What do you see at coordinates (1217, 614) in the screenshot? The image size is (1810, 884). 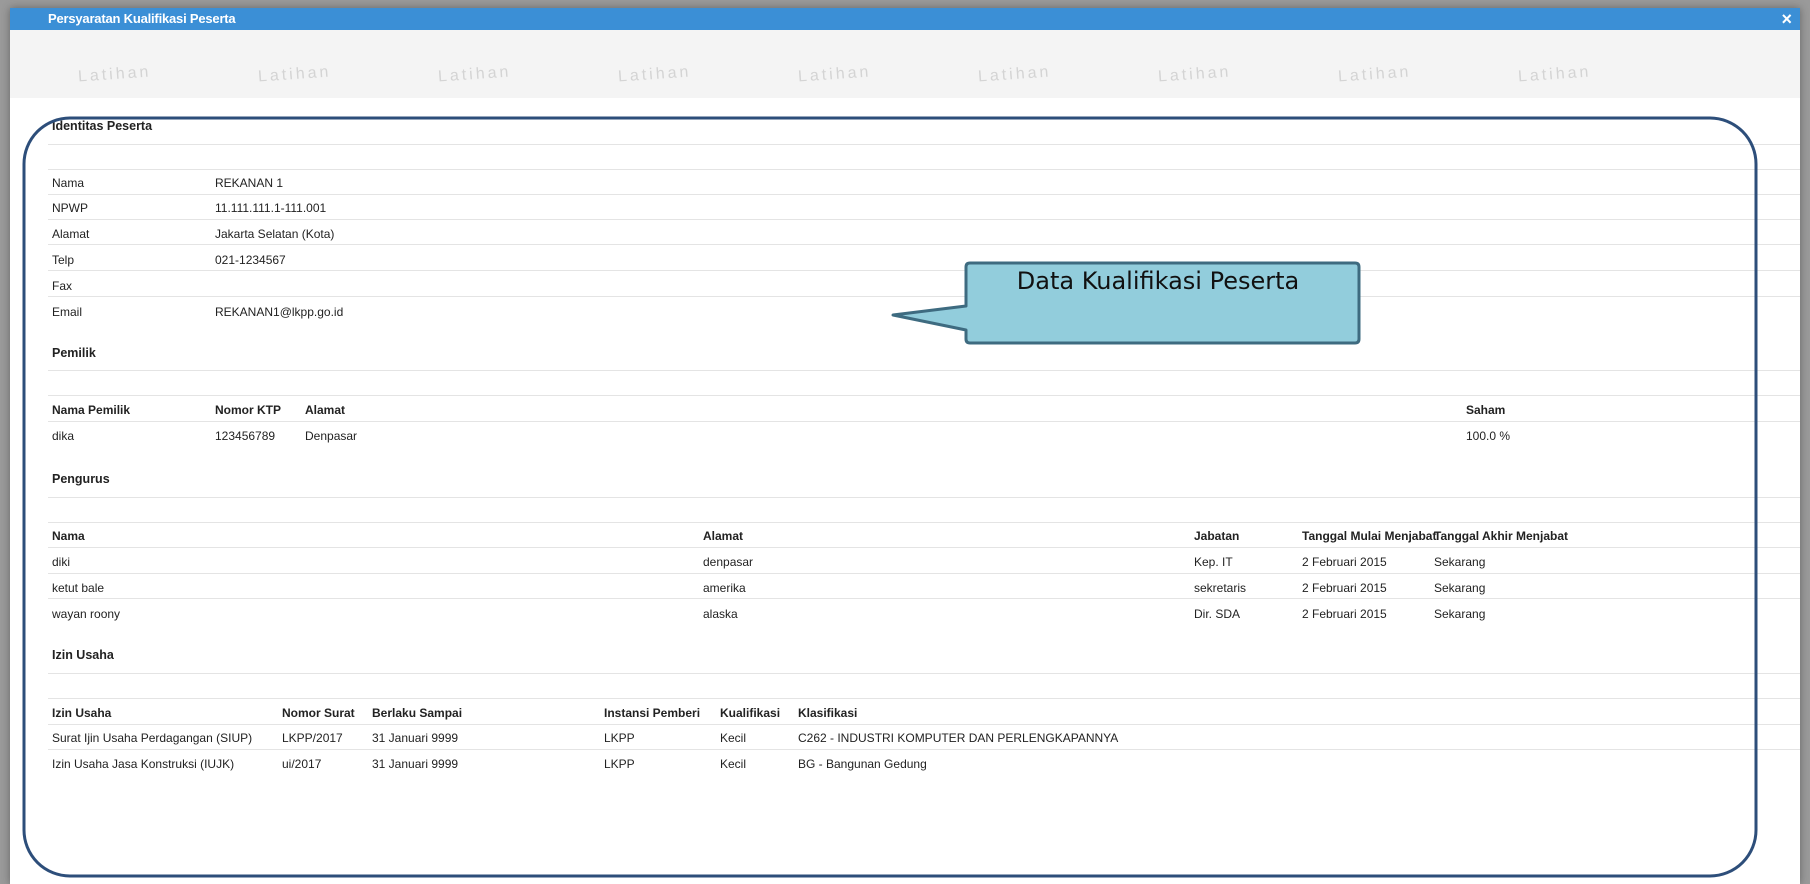 I see `manager-position: Dir. SDA` at bounding box center [1217, 614].